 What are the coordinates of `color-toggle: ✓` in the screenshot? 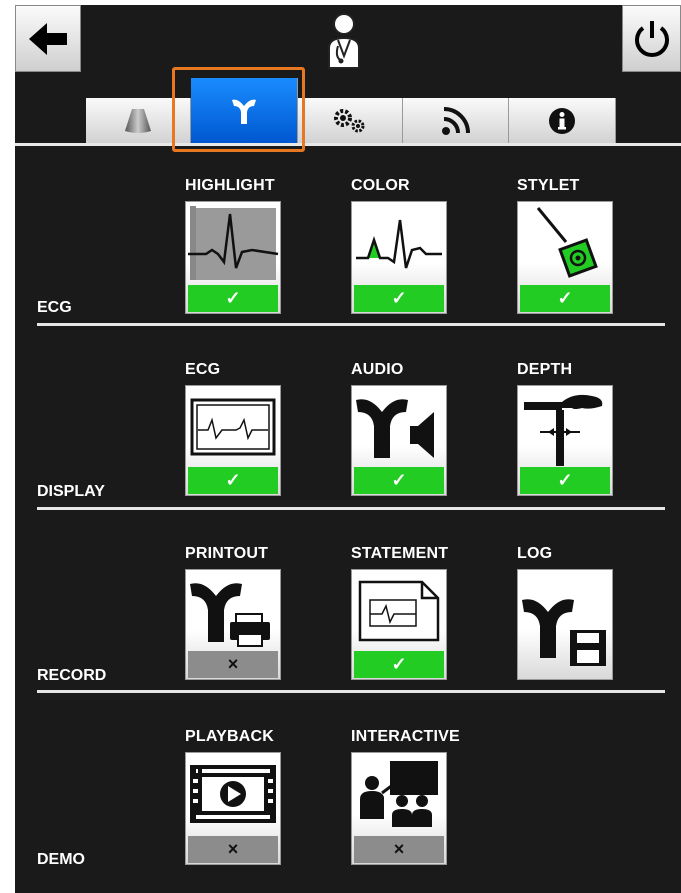 It's located at (399, 257).